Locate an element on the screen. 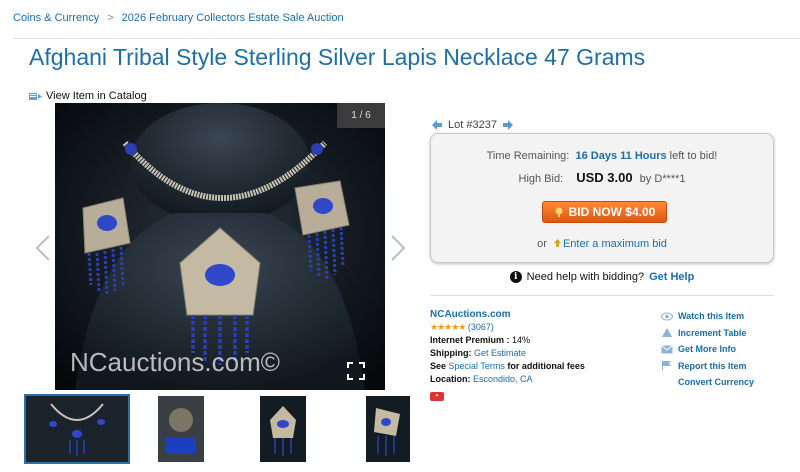 Image resolution: width=800 pixels, height=472 pixels. premium-label: Internet Premium : is located at coordinates (470, 340).